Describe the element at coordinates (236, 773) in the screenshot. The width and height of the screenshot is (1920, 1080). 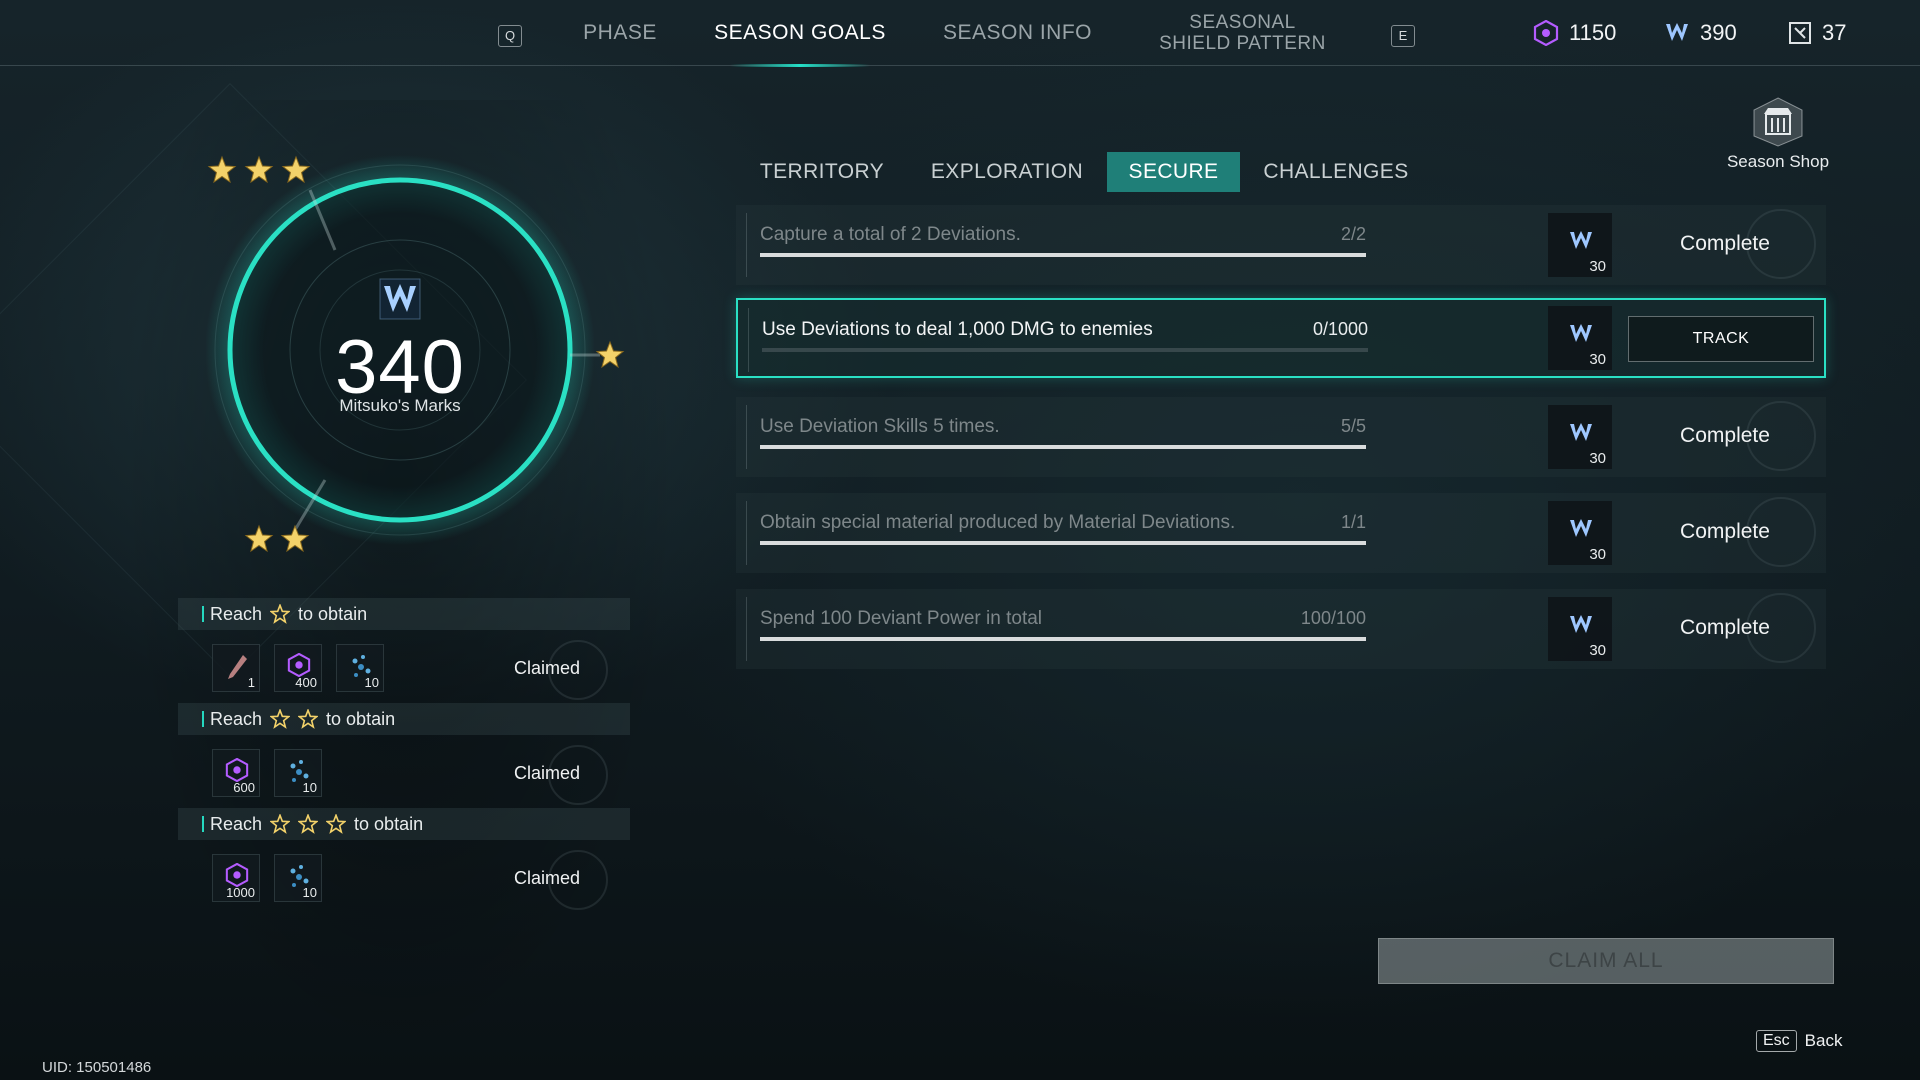
I see `reward-item: 600` at that location.